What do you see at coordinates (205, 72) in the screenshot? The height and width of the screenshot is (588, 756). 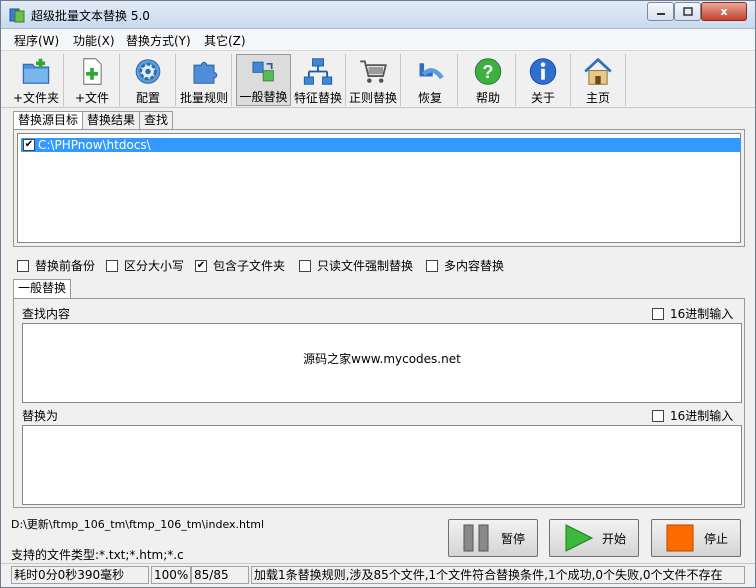 I see `puzzle-icon` at bounding box center [205, 72].